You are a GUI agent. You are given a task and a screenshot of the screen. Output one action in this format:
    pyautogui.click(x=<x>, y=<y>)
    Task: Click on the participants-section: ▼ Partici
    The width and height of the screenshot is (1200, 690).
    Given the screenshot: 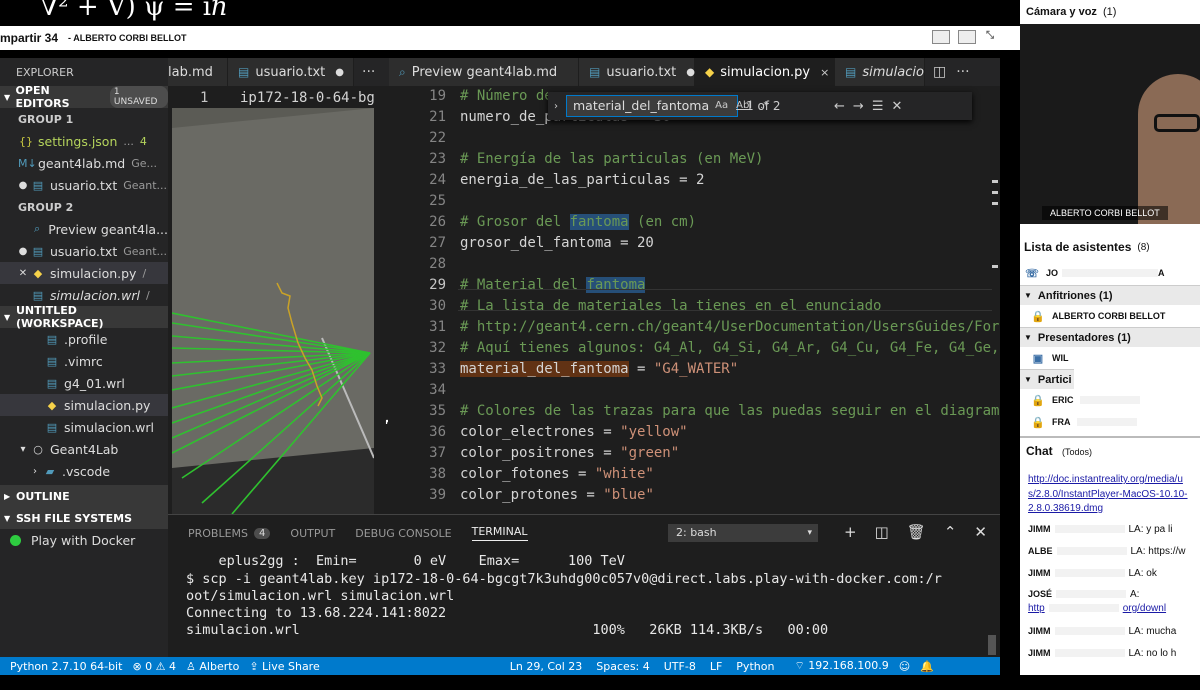 What is the action you would take?
    pyautogui.click(x=1047, y=379)
    